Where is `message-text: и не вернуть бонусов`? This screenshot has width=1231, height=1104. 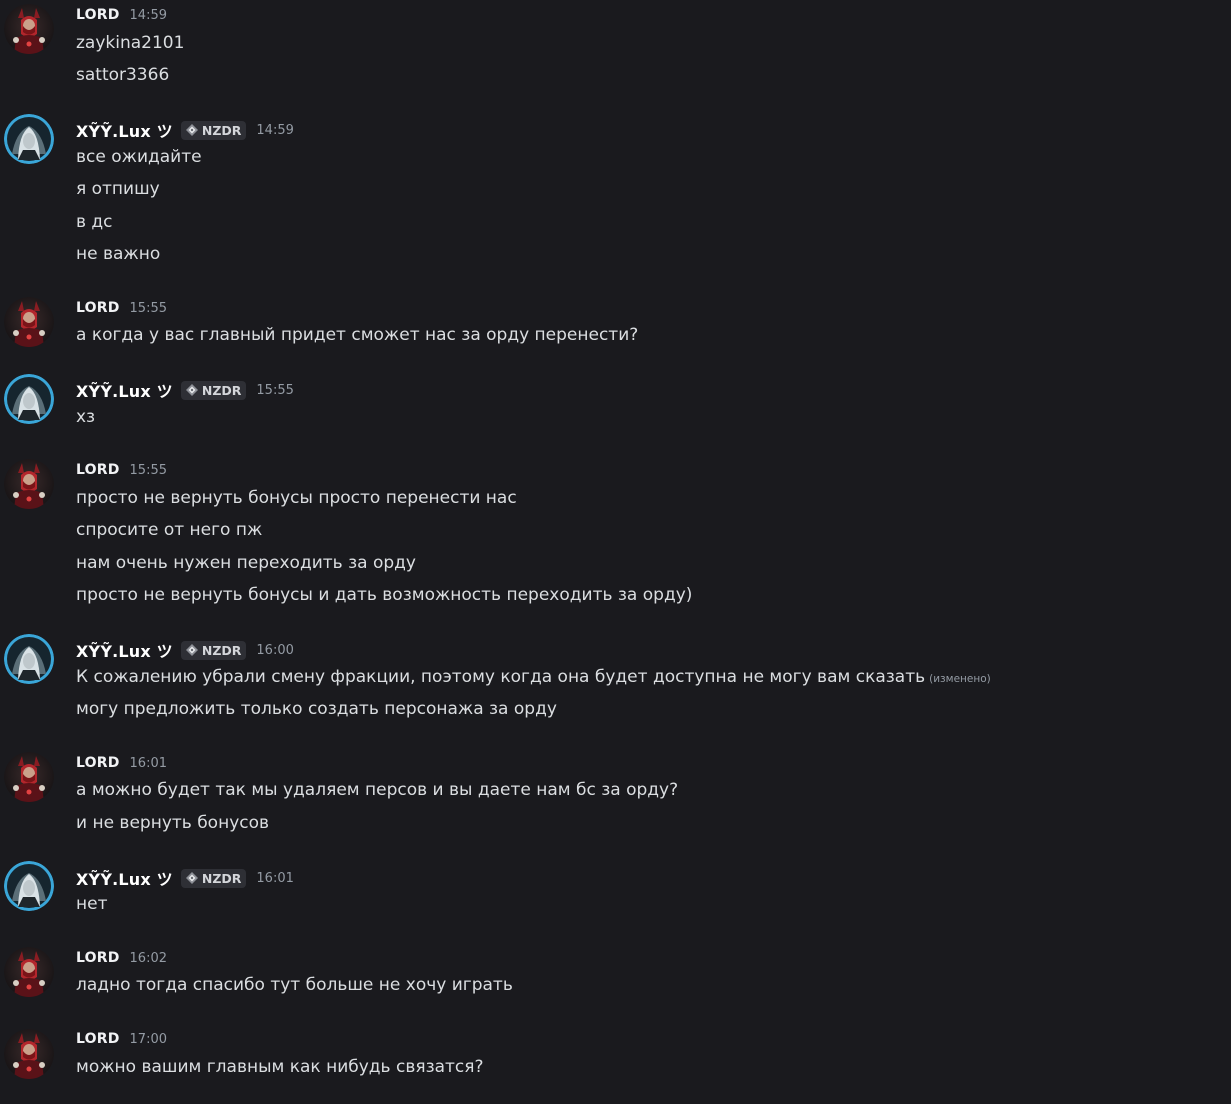 message-text: и не вернуть бонусов is located at coordinates (173, 823).